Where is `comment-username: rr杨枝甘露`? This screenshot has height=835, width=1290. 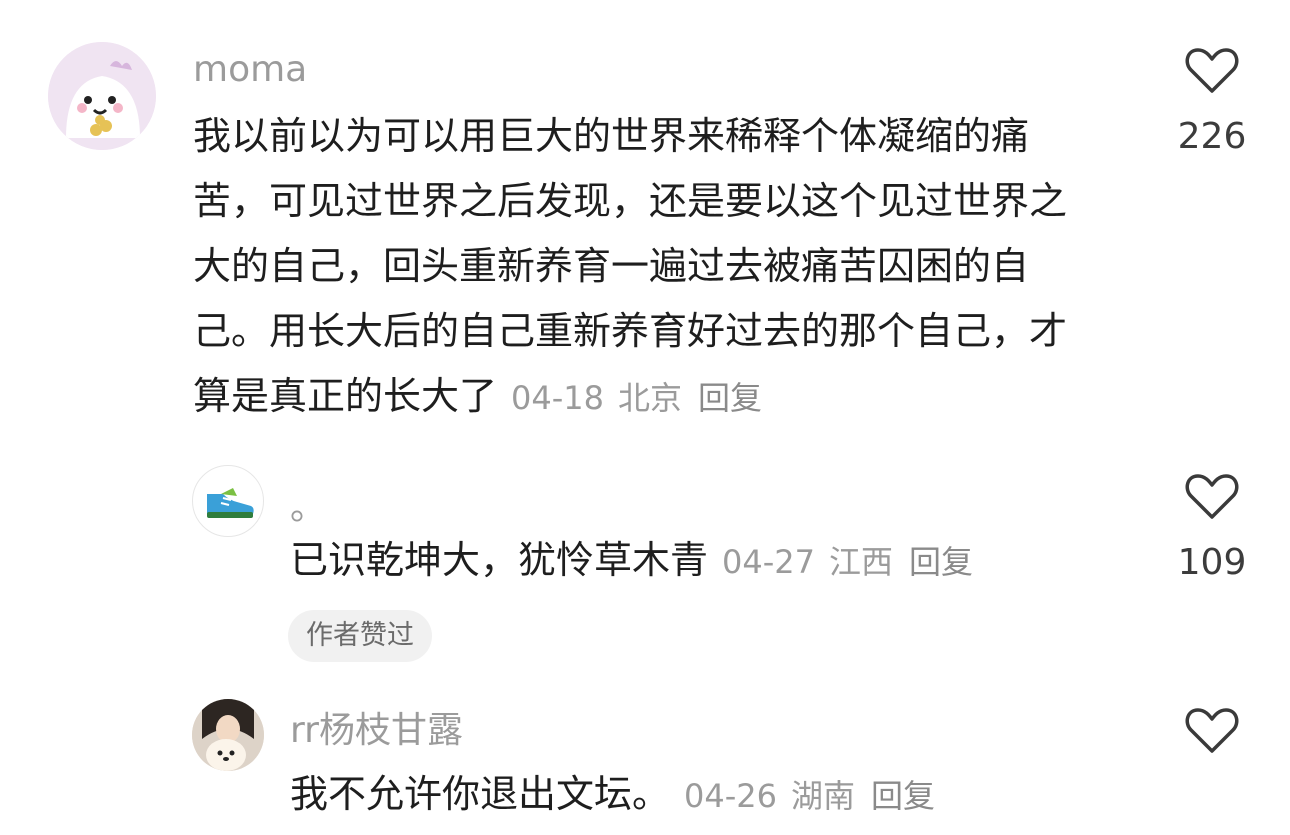 comment-username: rr杨枝甘露 is located at coordinates (376, 731).